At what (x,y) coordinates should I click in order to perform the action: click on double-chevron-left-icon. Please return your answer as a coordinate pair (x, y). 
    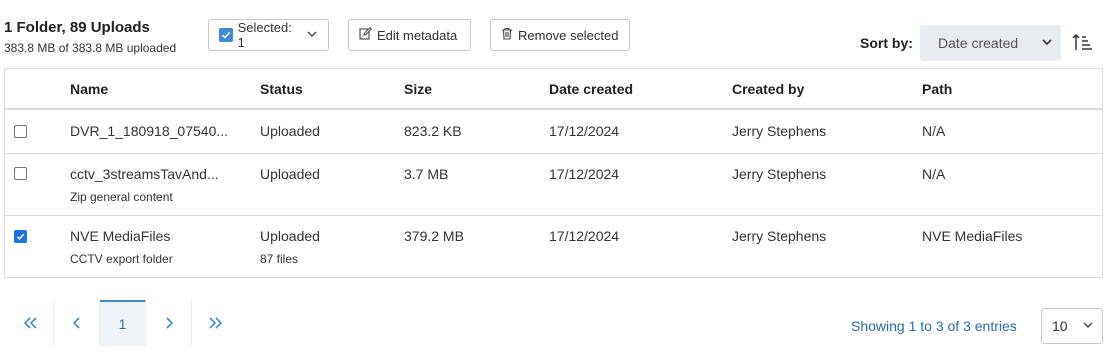
    Looking at the image, I should click on (30, 323).